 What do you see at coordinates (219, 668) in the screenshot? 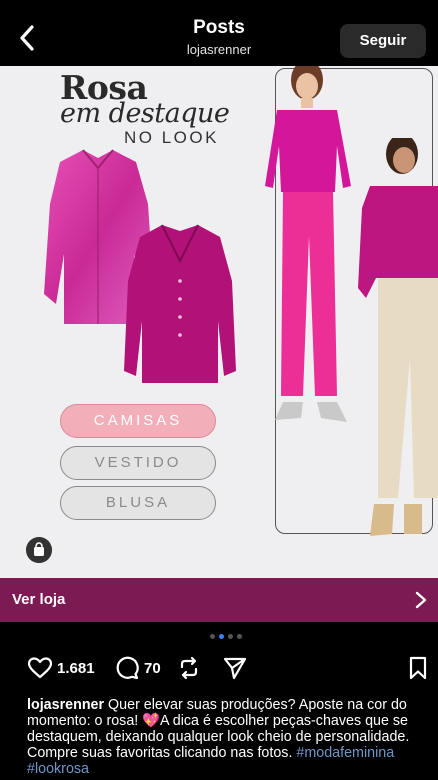
I see `action-row: 1.681 70` at bounding box center [219, 668].